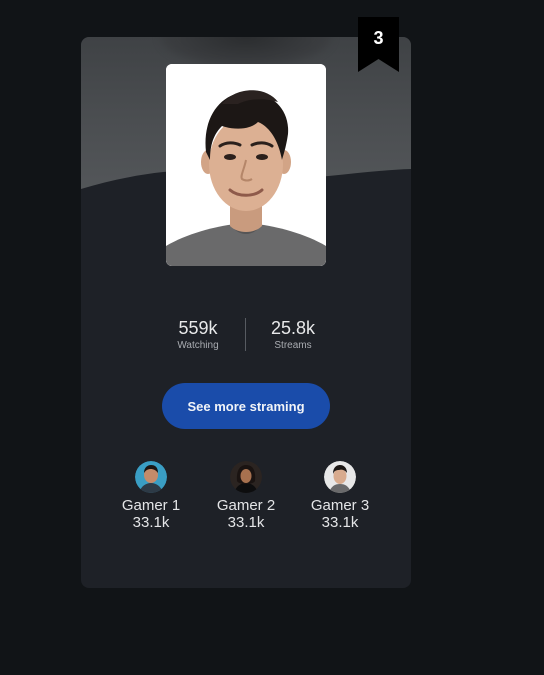  Describe the element at coordinates (293, 328) in the screenshot. I see `stat-value: 25.8k` at that location.